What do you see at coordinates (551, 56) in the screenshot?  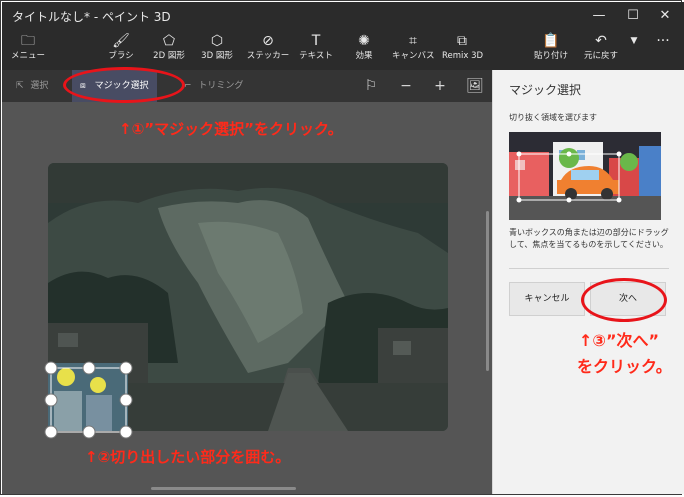 I see `paste-label: 貼り付け` at bounding box center [551, 56].